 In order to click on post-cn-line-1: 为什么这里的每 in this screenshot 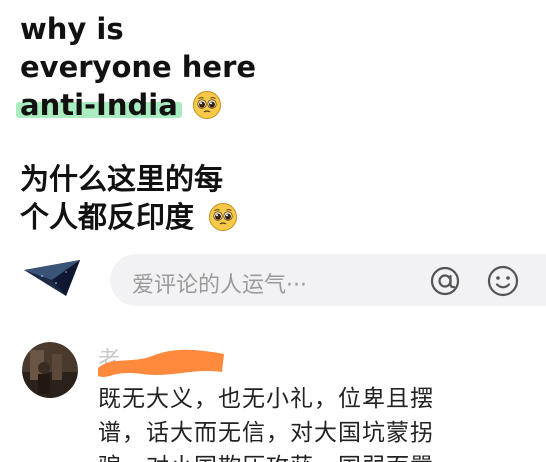, I will do `click(122, 179)`.